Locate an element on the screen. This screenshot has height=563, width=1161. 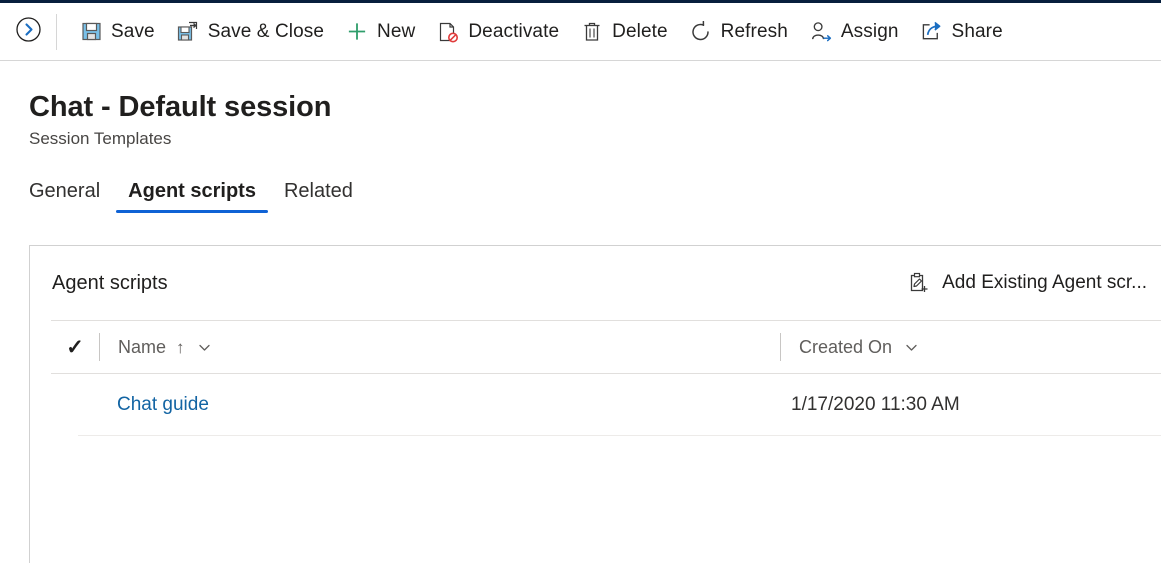
trash-icon is located at coordinates (592, 32).